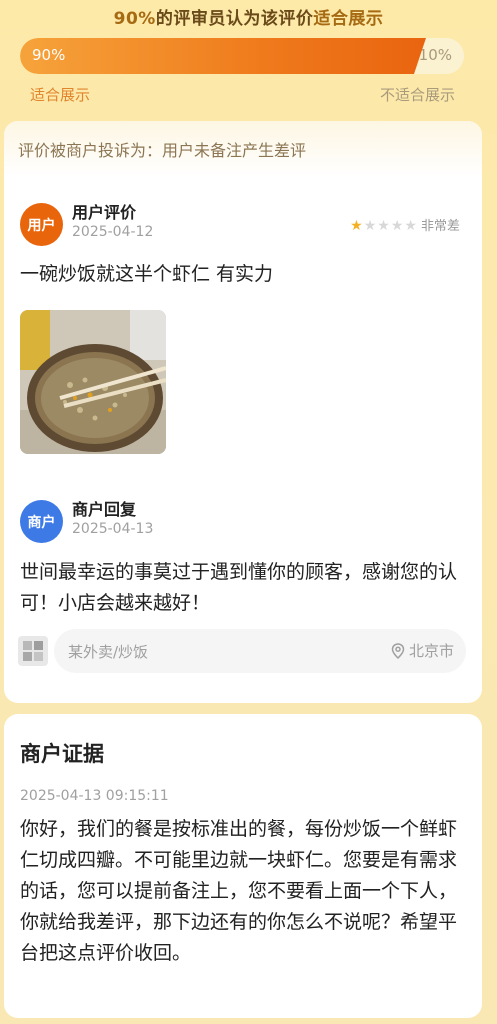 Image resolution: width=497 pixels, height=1024 pixels. I want to click on vote-yes-percent: 90%, so click(49, 55).